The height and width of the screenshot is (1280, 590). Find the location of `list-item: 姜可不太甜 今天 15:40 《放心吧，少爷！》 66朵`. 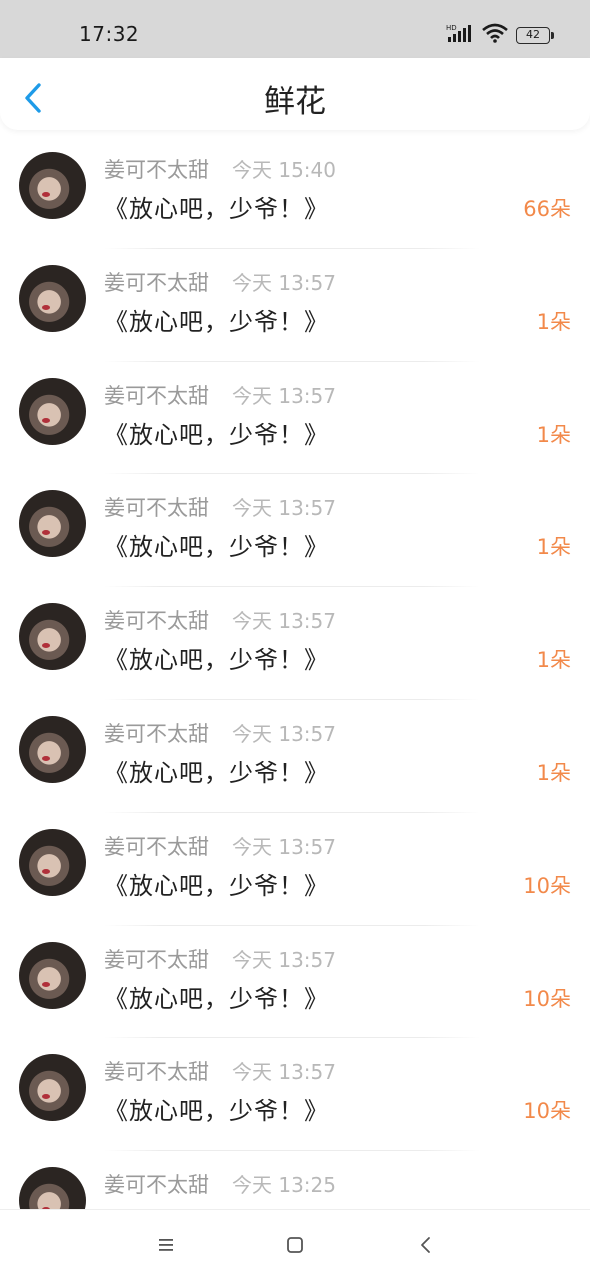

list-item: 姜可不太甜 今天 15:40 《放心吧，少爷！》 66朵 is located at coordinates (295, 192).